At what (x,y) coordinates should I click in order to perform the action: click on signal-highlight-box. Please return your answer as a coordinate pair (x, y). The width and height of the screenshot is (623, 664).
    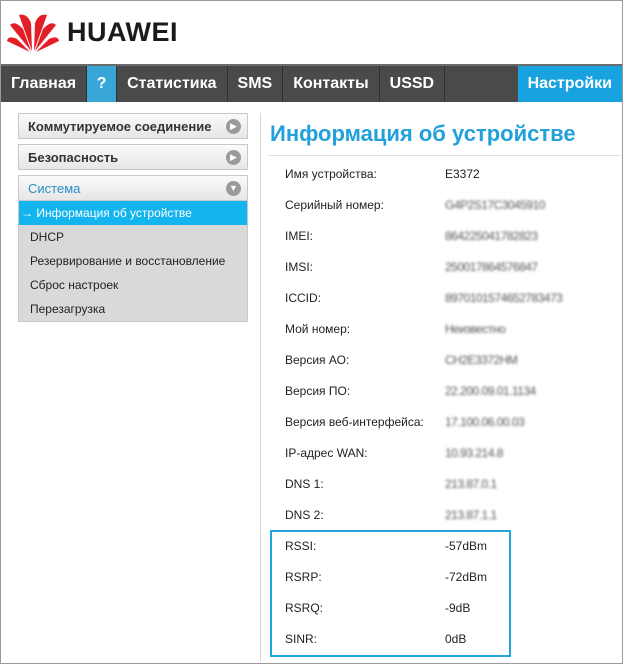
    Looking at the image, I should click on (390, 593).